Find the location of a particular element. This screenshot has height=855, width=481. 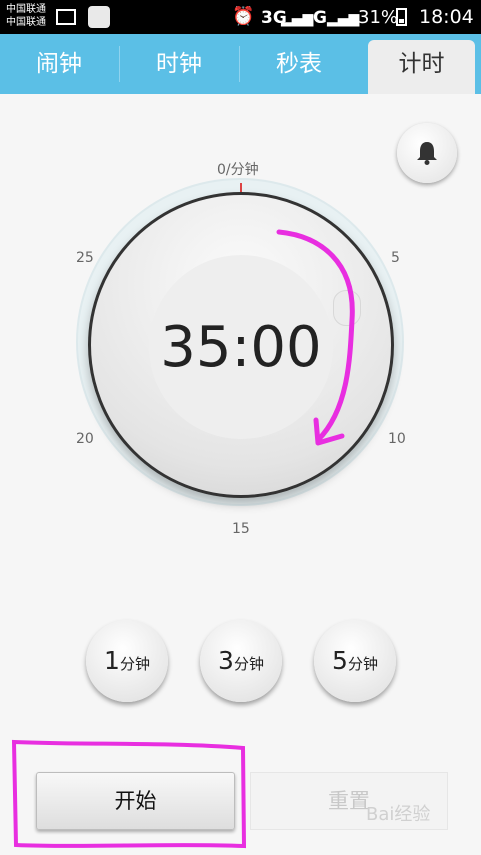

status-bar: 中国联通 中国联通 ⏰ 3G ▂▄▆ G ▂▄▆ 31% 18:04 is located at coordinates (240, 17).